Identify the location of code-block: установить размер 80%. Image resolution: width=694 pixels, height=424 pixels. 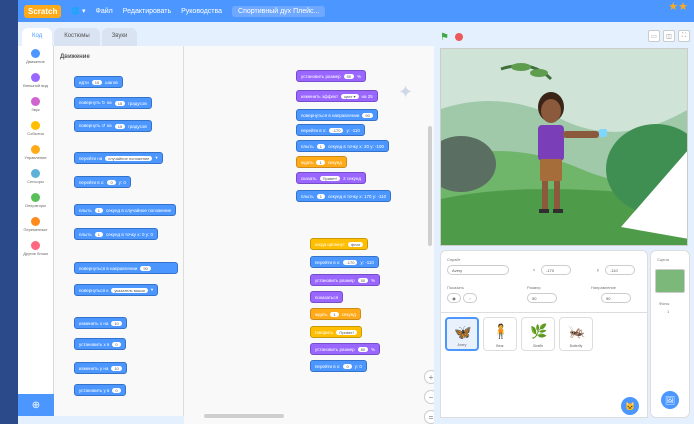
(345, 349).